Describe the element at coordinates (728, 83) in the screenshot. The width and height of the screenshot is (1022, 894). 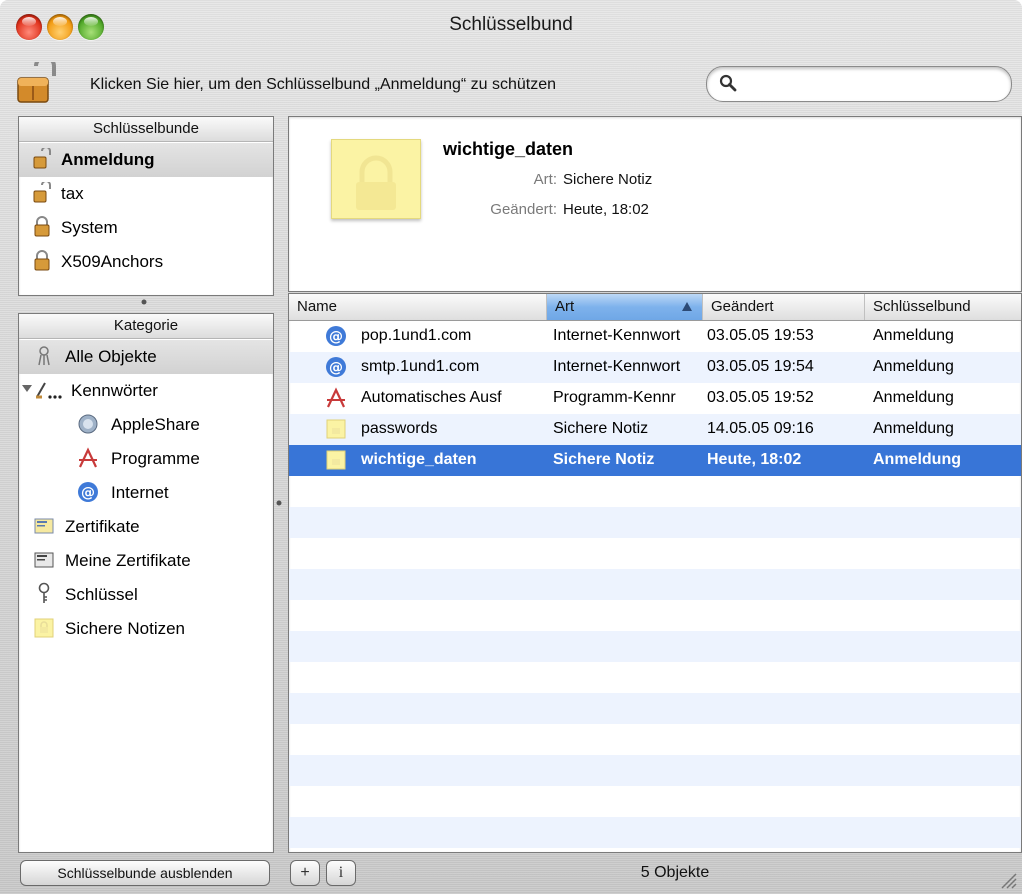
I see `search-icon` at that location.